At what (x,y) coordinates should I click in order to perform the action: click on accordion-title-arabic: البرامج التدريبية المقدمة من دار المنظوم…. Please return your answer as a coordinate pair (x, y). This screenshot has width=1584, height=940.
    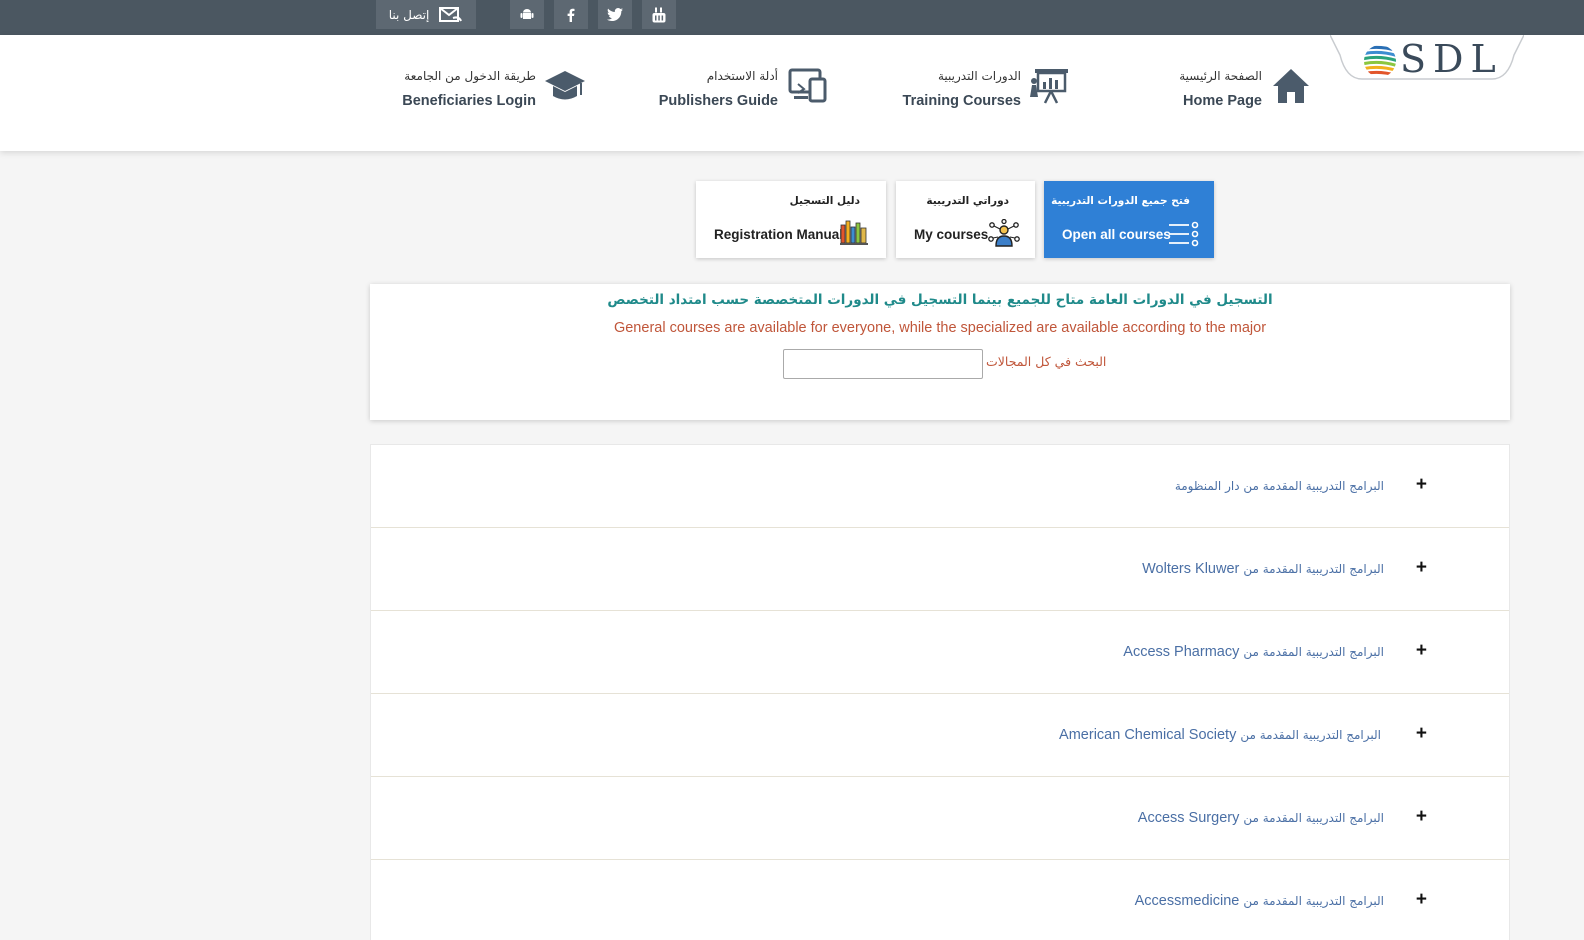
    Looking at the image, I should click on (1279, 486).